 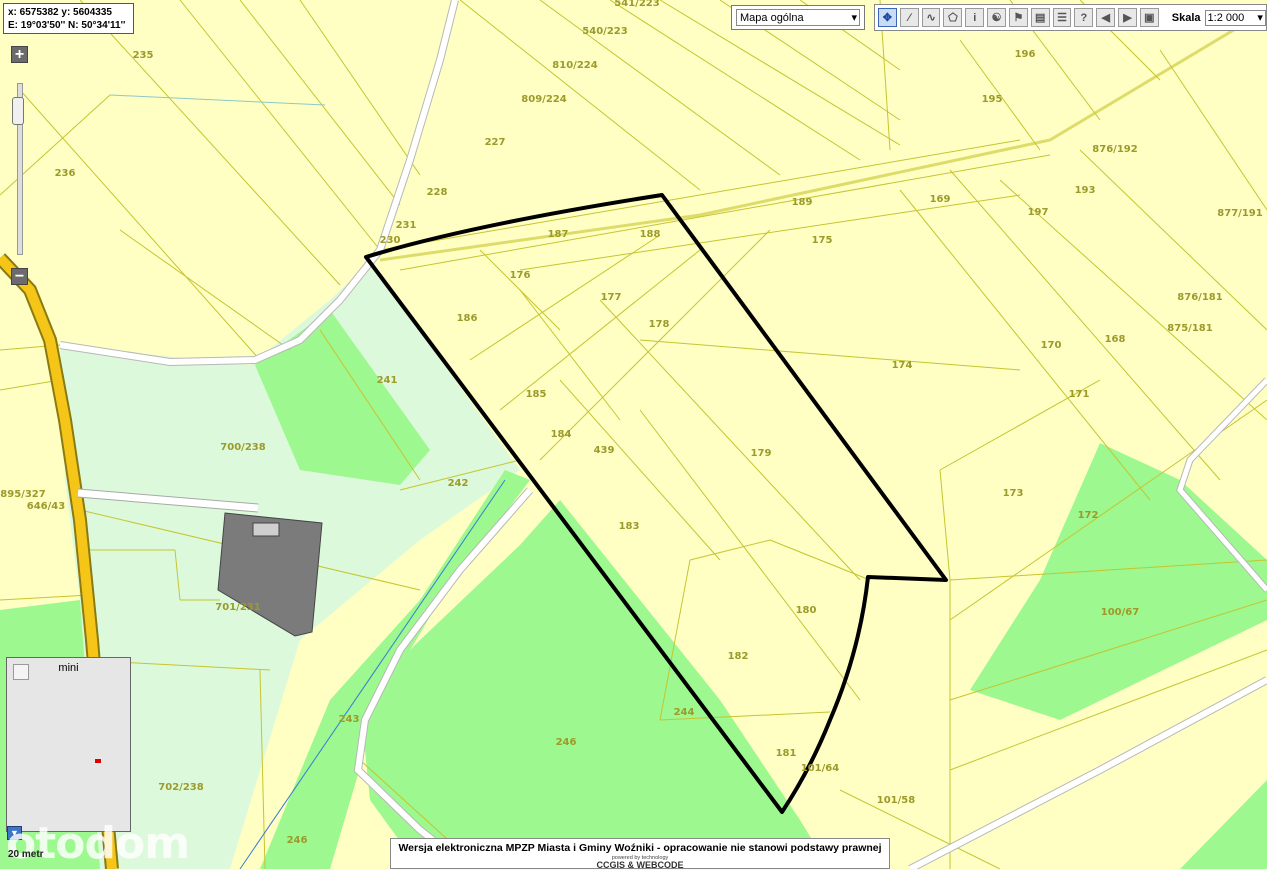 What do you see at coordinates (931, 17) in the screenshot?
I see `measure-path-icon: ∿` at bounding box center [931, 17].